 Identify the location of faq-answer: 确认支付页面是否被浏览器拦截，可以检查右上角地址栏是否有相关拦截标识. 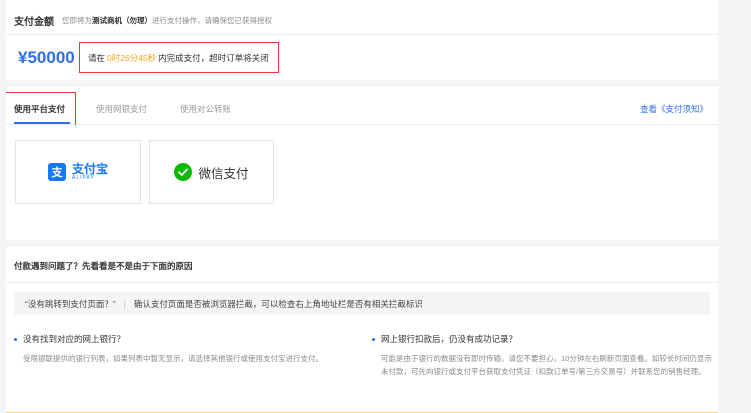
(278, 303).